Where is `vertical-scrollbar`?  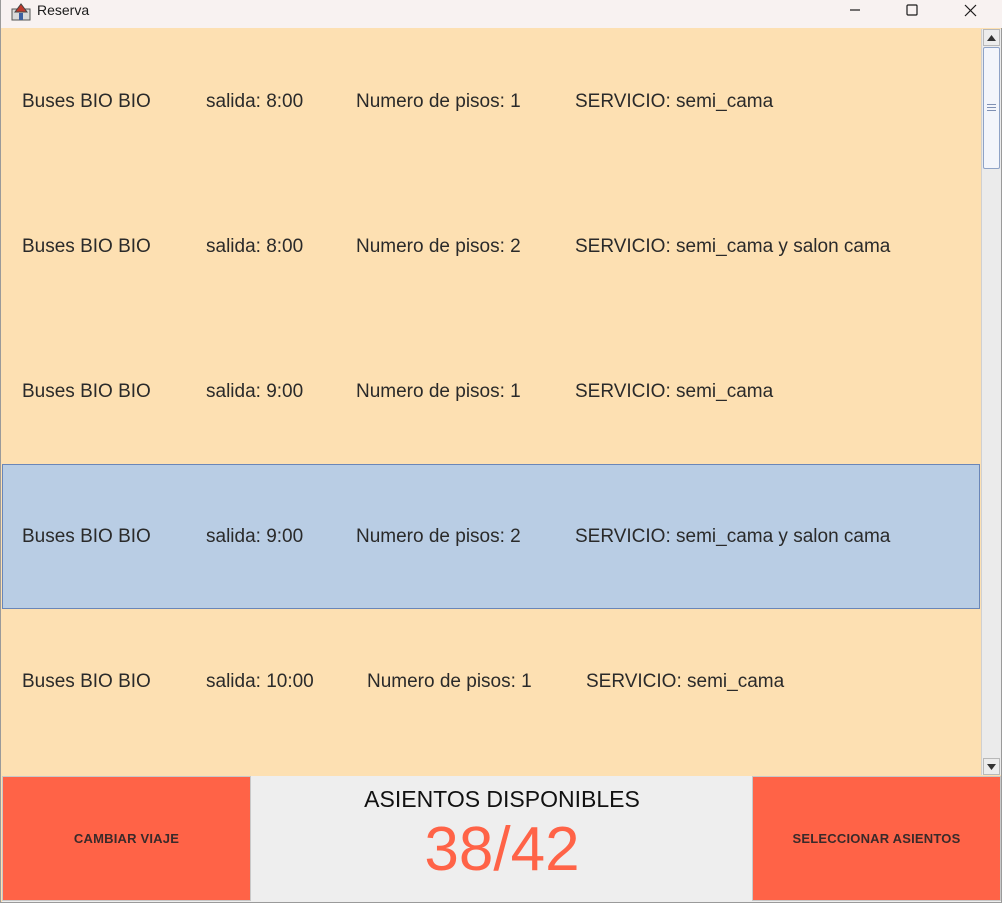 vertical-scrollbar is located at coordinates (991, 402).